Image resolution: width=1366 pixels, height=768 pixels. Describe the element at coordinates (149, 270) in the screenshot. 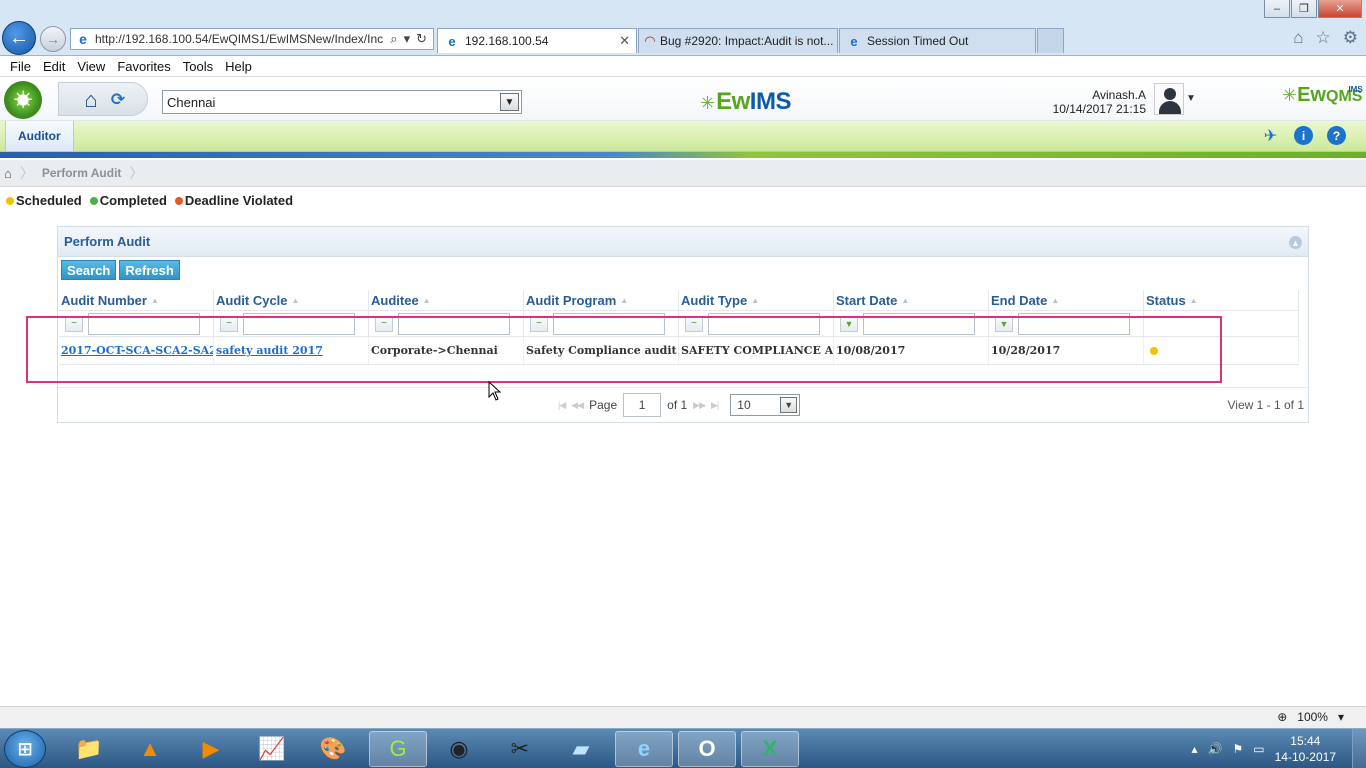

I see `refresh-button: Refresh` at that location.